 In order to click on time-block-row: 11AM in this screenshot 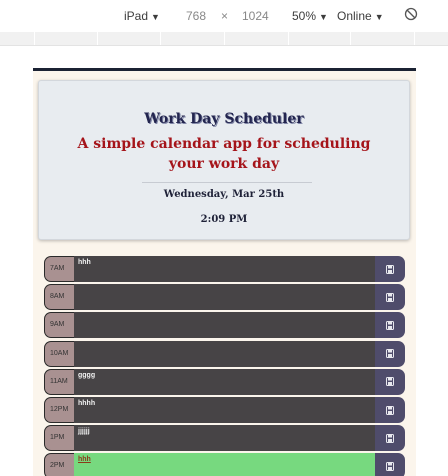, I will do `click(224, 381)`.